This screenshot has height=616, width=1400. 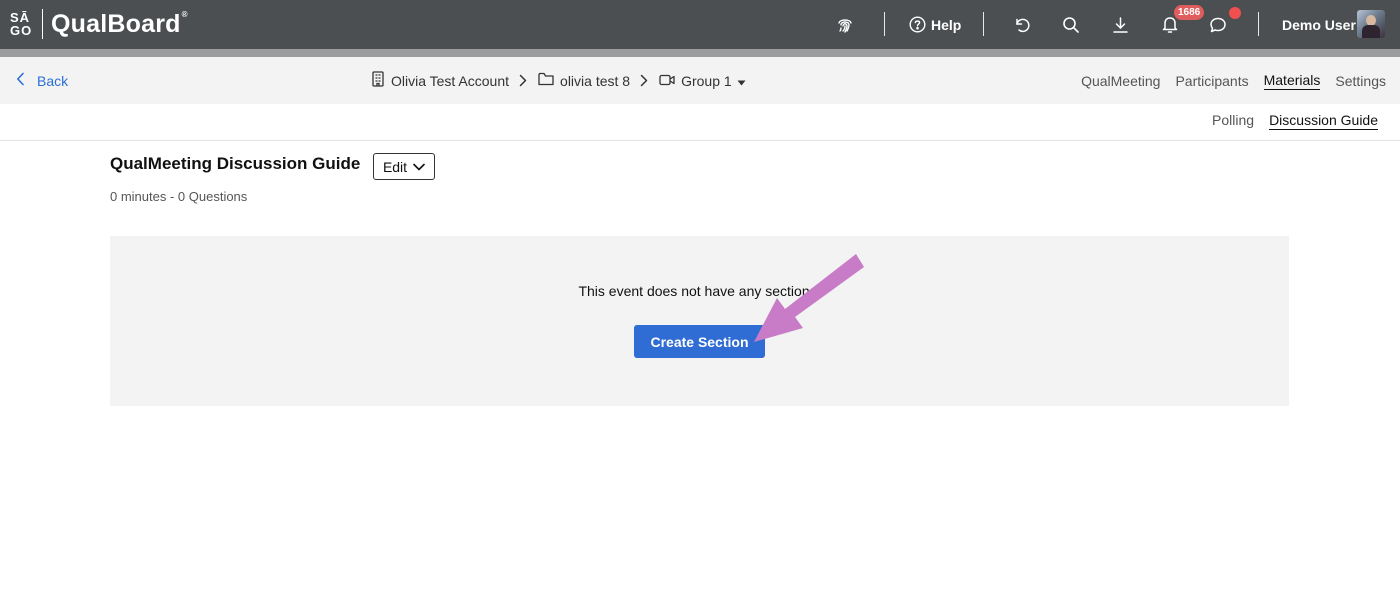 I want to click on notification-badge: 1686, so click(x=1189, y=12).